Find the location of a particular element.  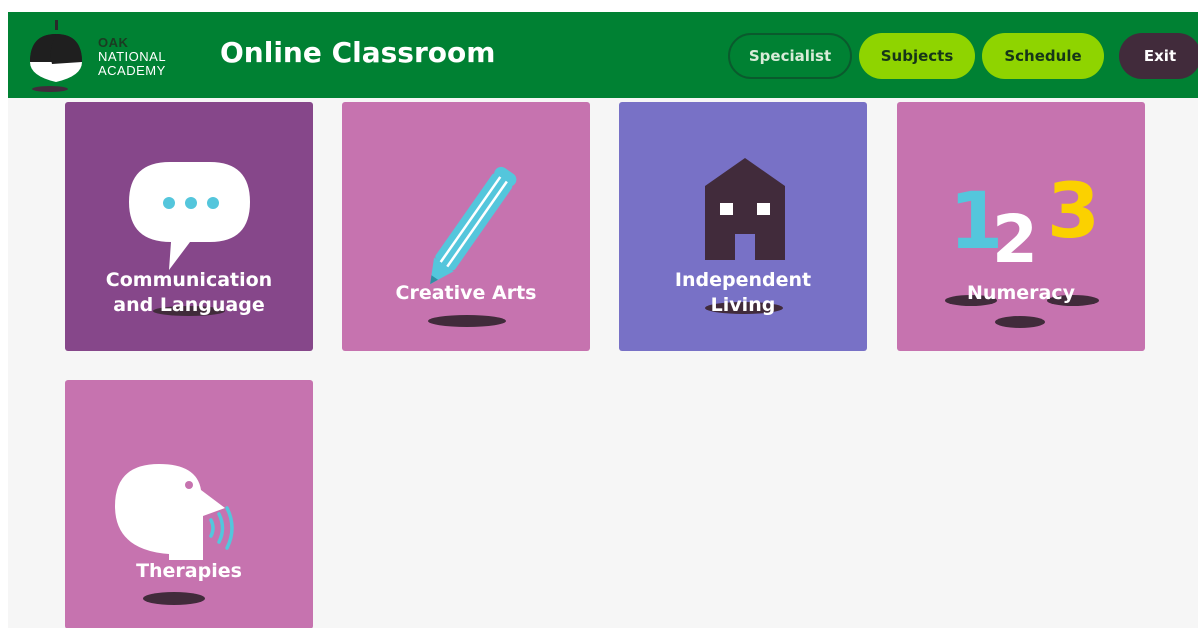

acorn-icon is located at coordinates (56, 56).